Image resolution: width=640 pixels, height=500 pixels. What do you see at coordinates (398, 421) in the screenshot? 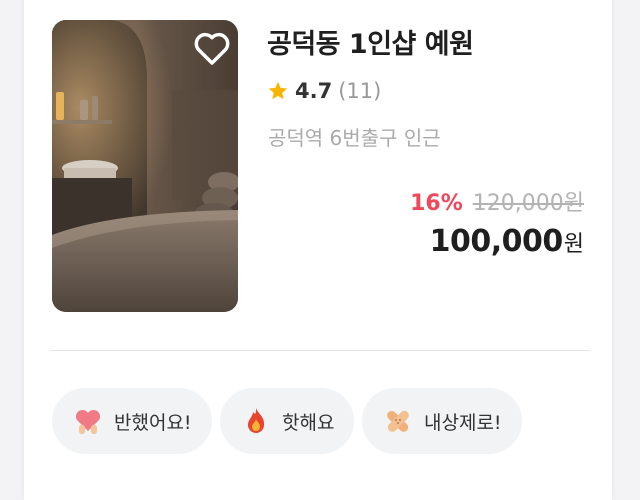
I see `bandage-icon` at bounding box center [398, 421].